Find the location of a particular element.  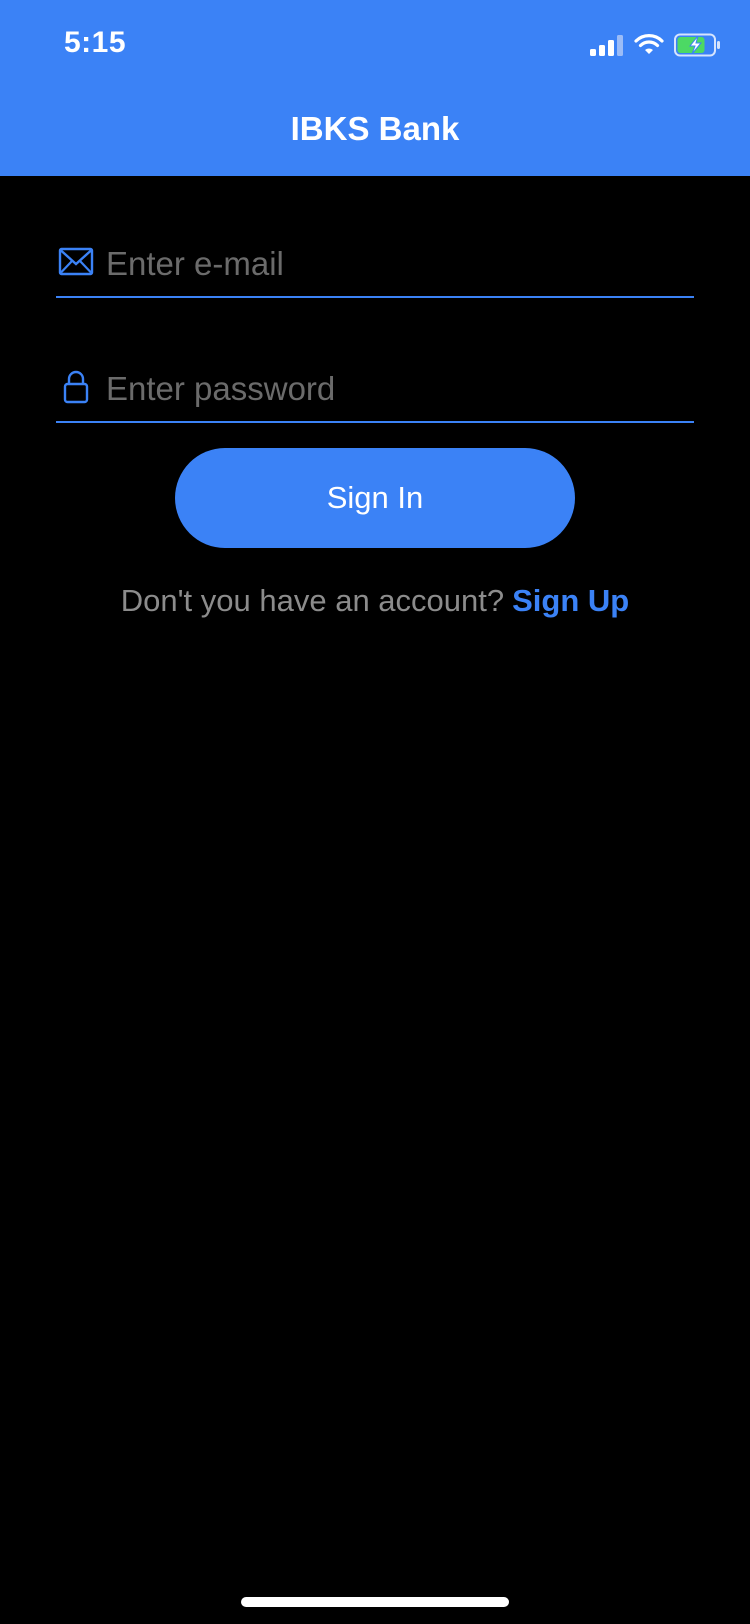

email-input is located at coordinates (396, 264).